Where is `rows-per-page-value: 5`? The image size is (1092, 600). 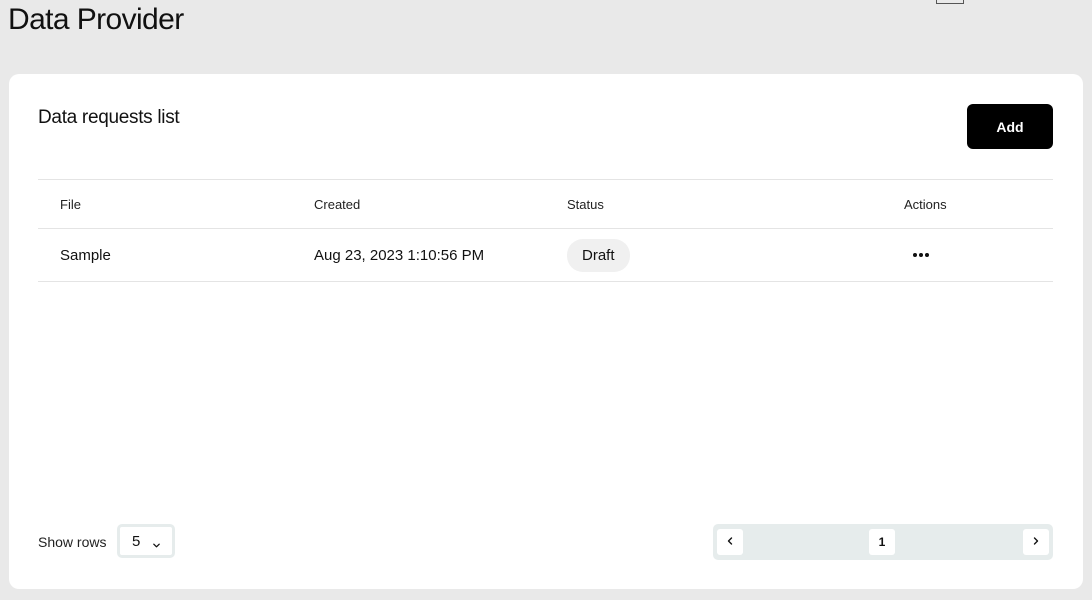 rows-per-page-value: 5 is located at coordinates (136, 541).